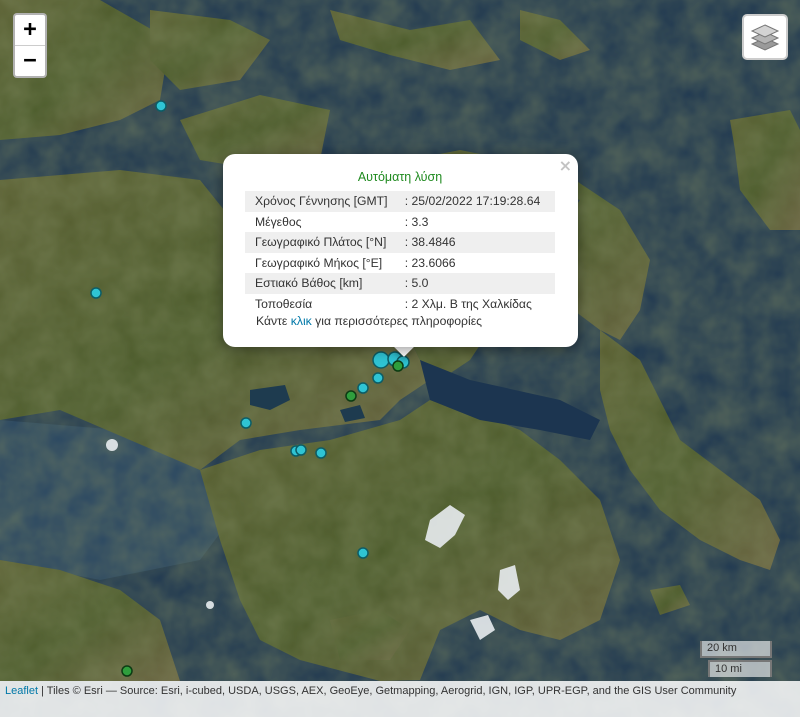 This screenshot has height=717, width=800. I want to click on row-value: : 25/02/2022 17:19:28.64, so click(478, 201).